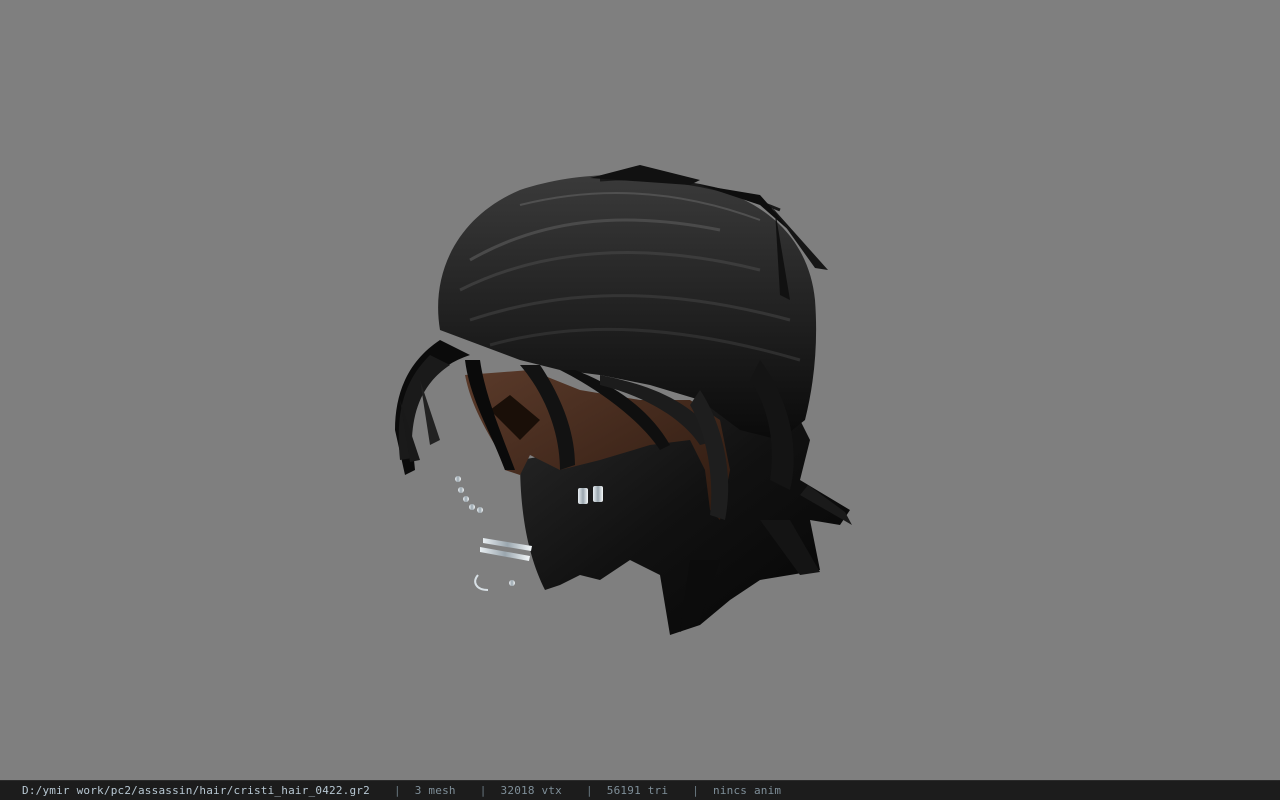 Image resolution: width=1280 pixels, height=800 pixels. I want to click on mesh-count-label: 3 mesh, so click(435, 790).